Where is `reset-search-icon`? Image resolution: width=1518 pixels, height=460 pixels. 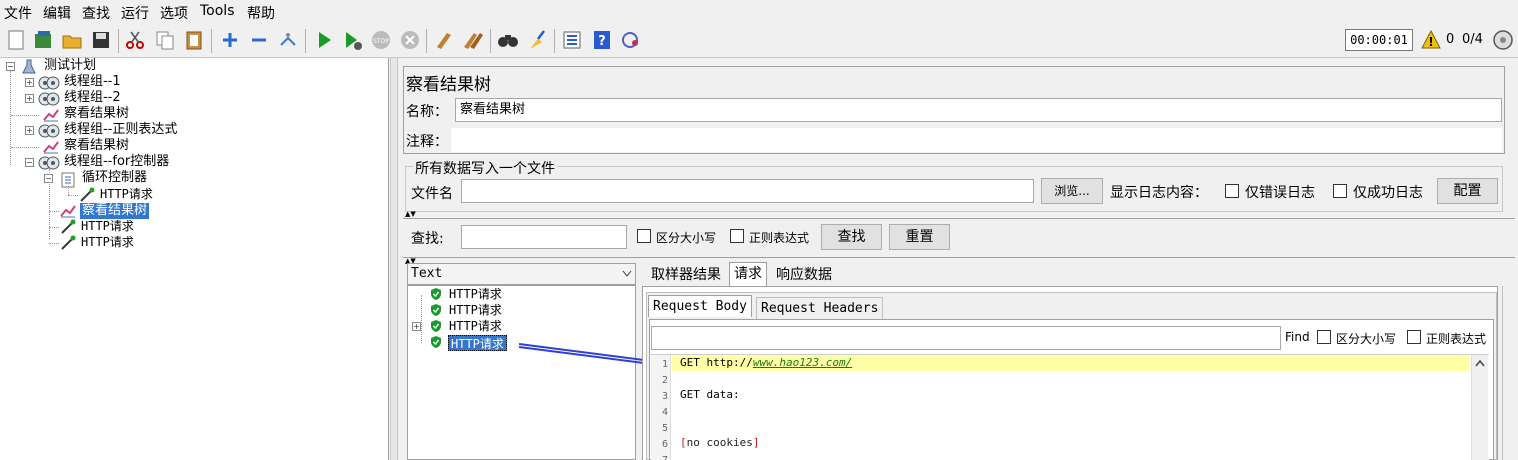
reset-search-icon is located at coordinates (537, 40).